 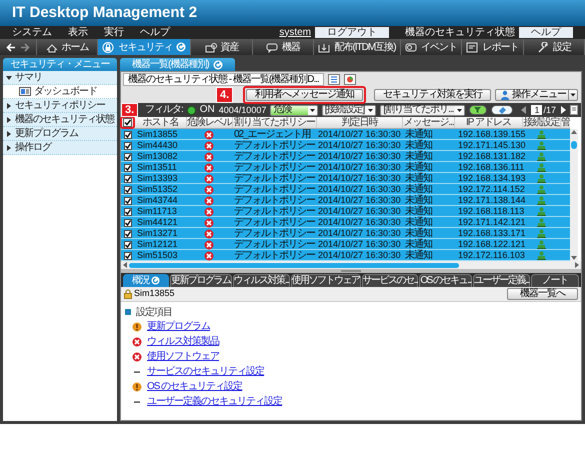 What do you see at coordinates (25, 47) in the screenshot?
I see `forward-arrow-icon` at bounding box center [25, 47].